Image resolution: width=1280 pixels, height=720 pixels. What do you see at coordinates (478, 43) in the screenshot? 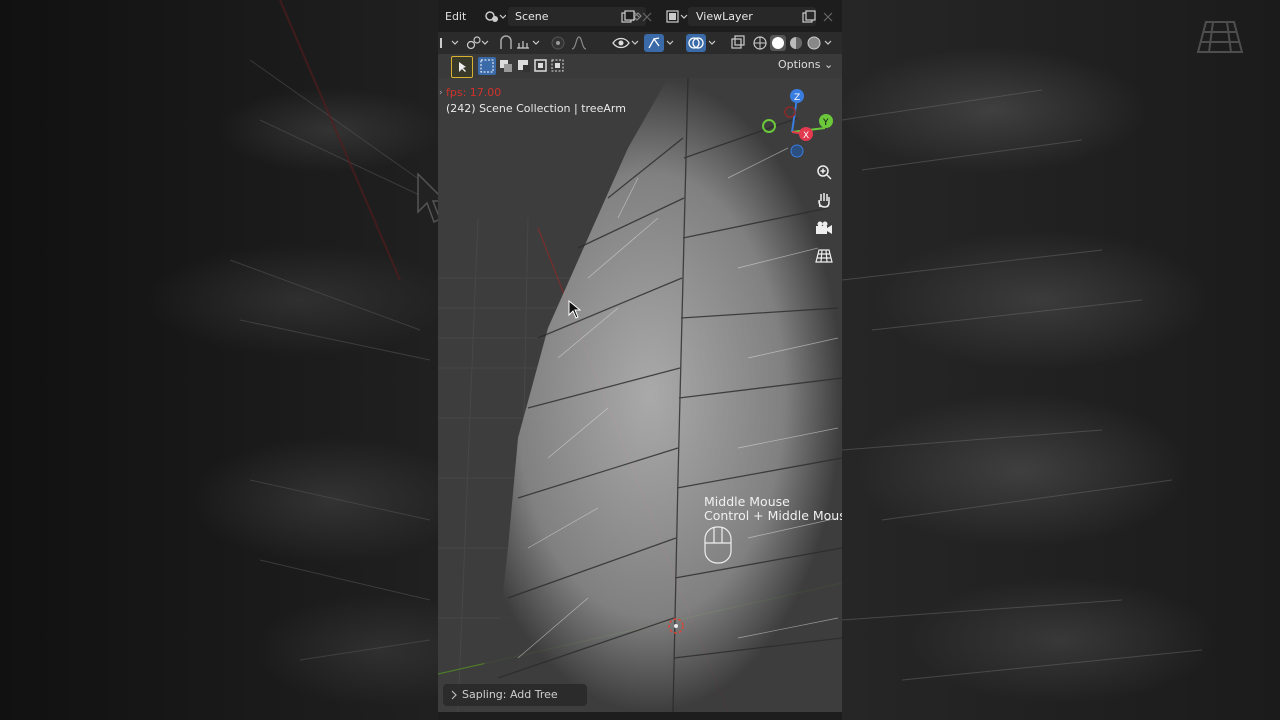
I see `transform-pivot-icon` at bounding box center [478, 43].